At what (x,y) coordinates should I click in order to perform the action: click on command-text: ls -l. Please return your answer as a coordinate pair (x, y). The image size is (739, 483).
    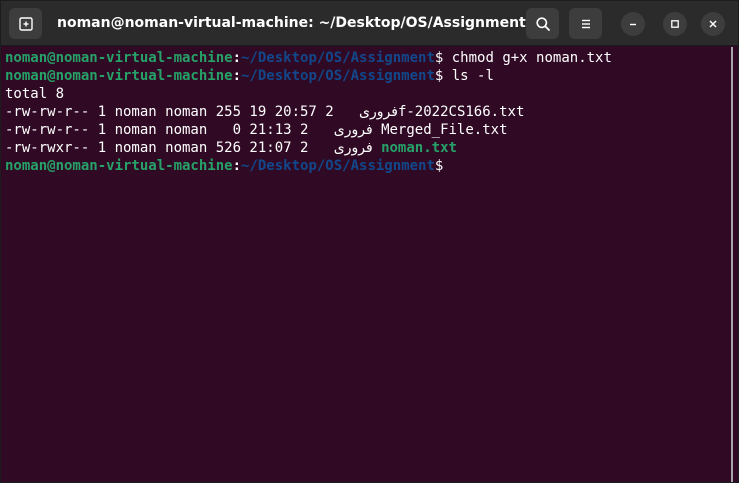
    Looking at the image, I should click on (468, 76).